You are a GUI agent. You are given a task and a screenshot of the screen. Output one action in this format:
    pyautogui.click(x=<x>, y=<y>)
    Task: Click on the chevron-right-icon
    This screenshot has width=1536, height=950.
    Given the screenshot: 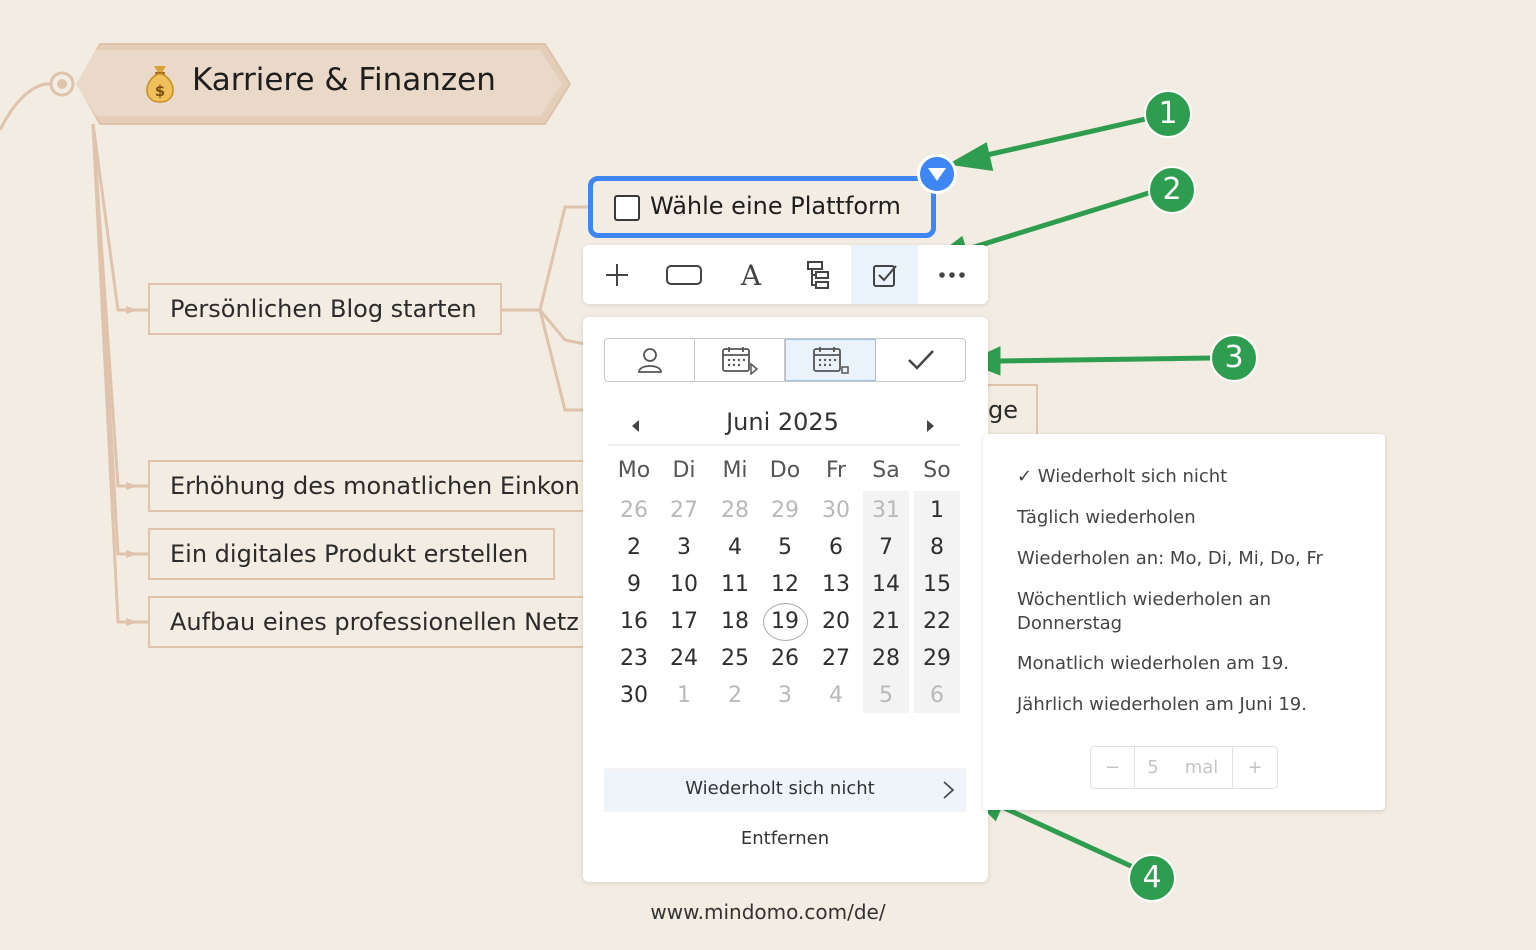 What is the action you would take?
    pyautogui.click(x=948, y=790)
    